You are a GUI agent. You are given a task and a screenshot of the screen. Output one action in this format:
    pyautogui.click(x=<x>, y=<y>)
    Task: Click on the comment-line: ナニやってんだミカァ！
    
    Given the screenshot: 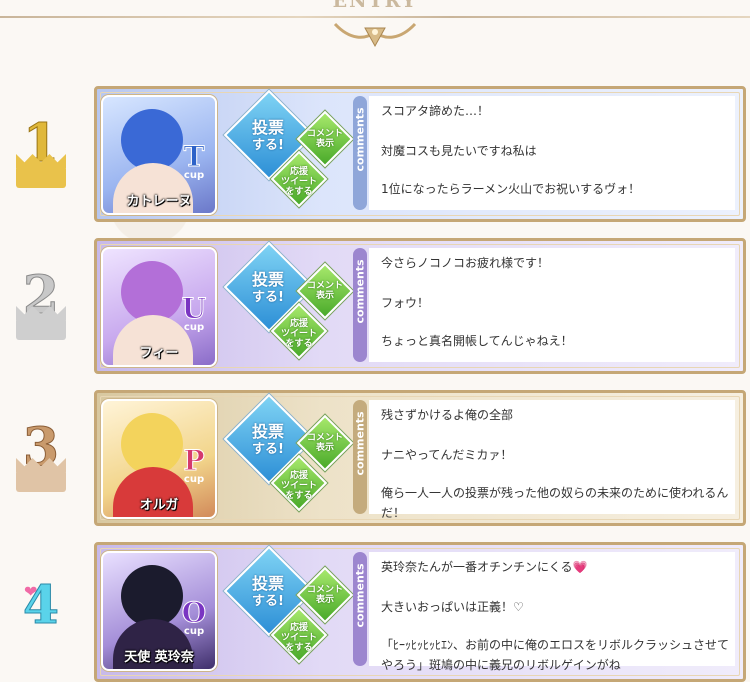 What is the action you would take?
    pyautogui.click(x=447, y=455)
    